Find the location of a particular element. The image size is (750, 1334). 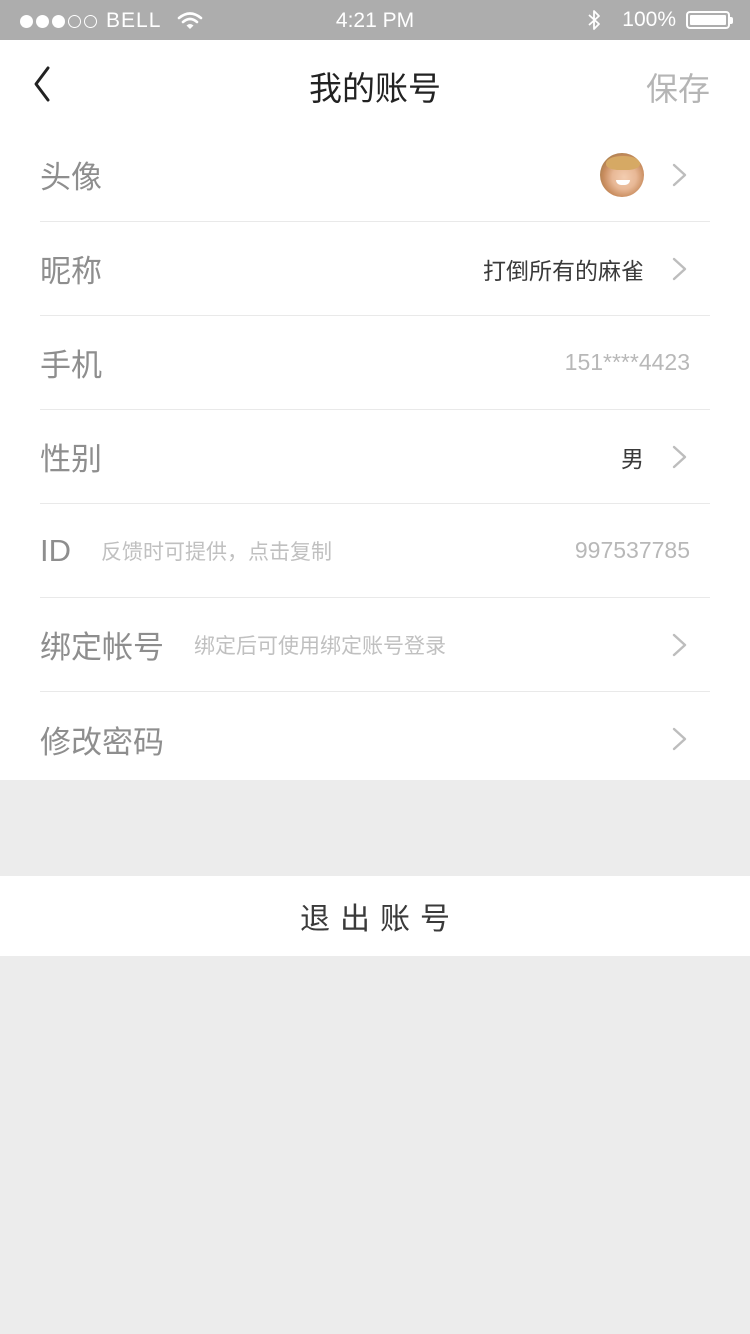

nickname-row: 昵称 打倒所有的麻雀 is located at coordinates (375, 269).